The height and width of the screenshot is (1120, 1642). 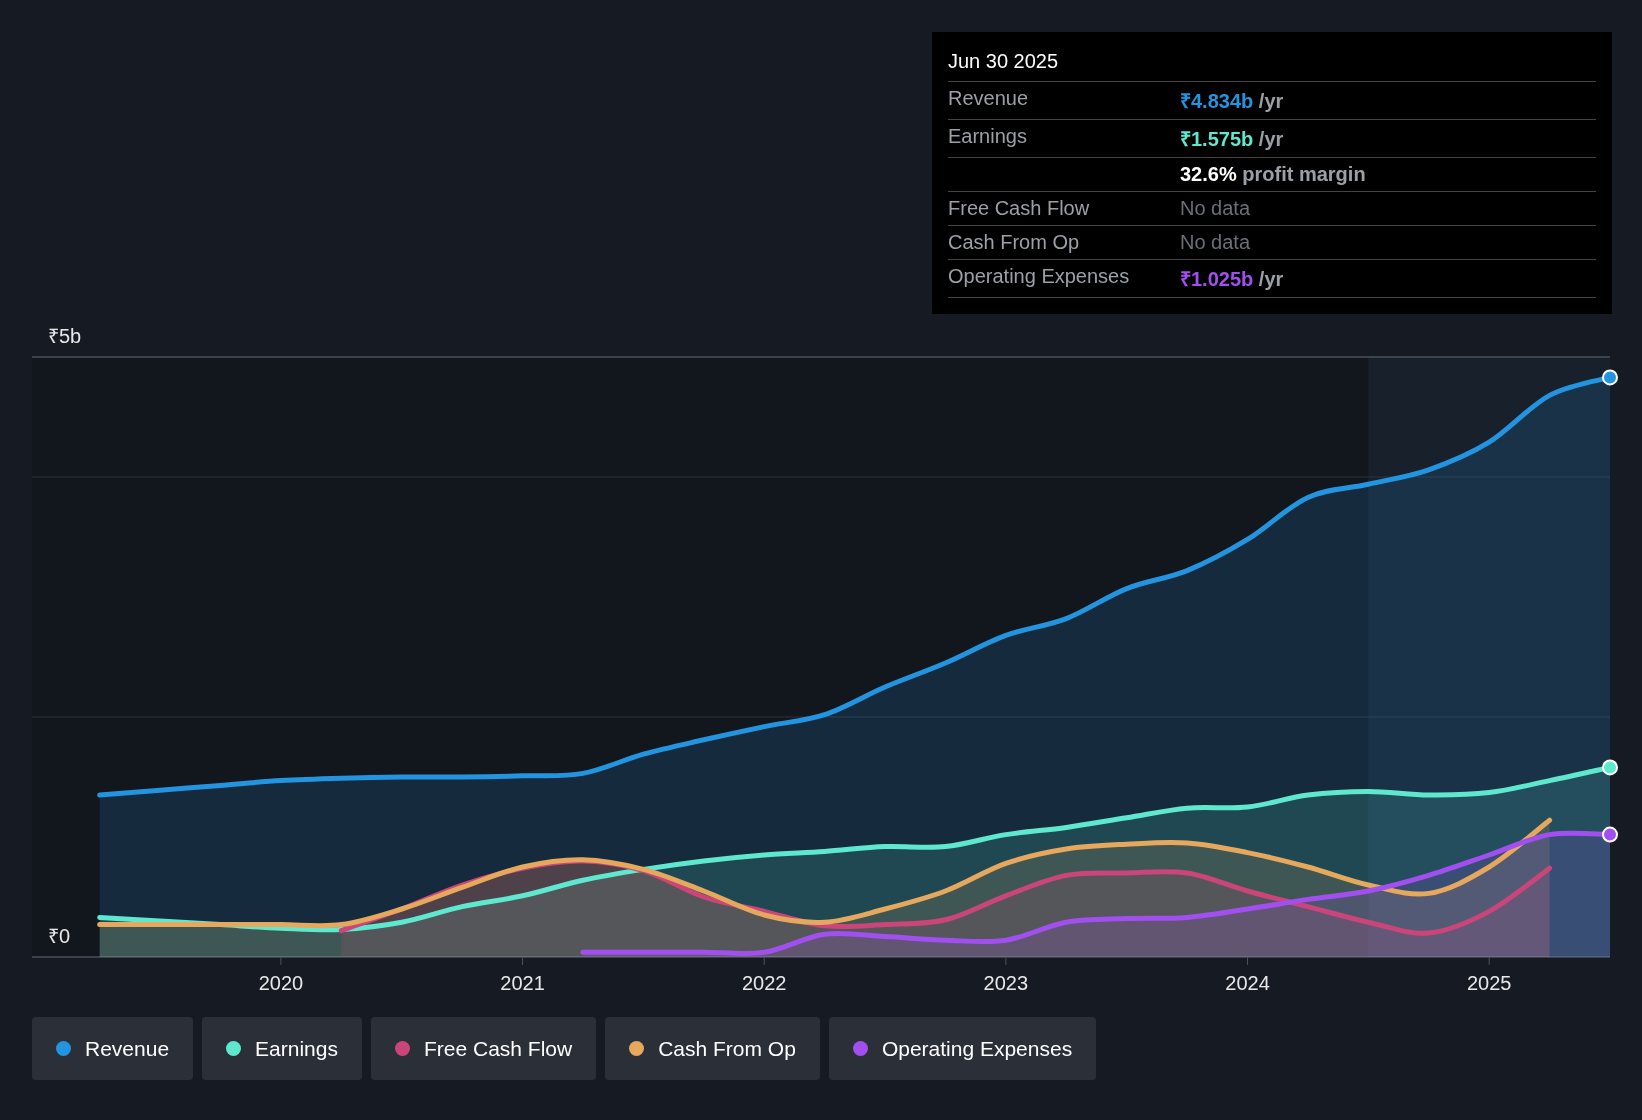 What do you see at coordinates (1006, 983) in the screenshot?
I see `axis-label: 2023` at bounding box center [1006, 983].